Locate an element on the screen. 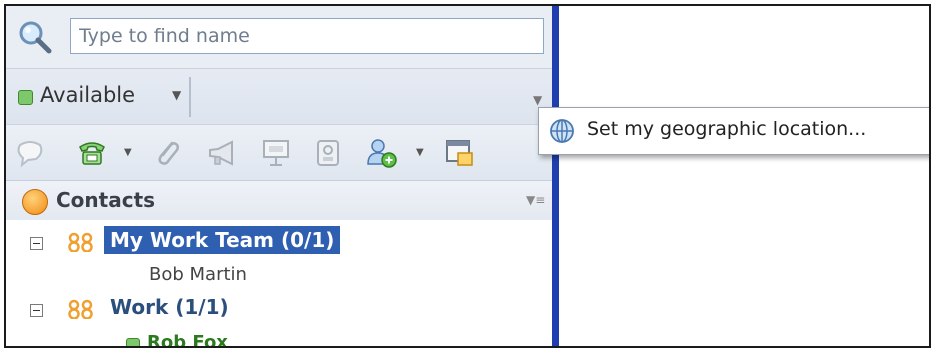 This screenshot has height=354, width=937. search-bar is located at coordinates (279, 37).